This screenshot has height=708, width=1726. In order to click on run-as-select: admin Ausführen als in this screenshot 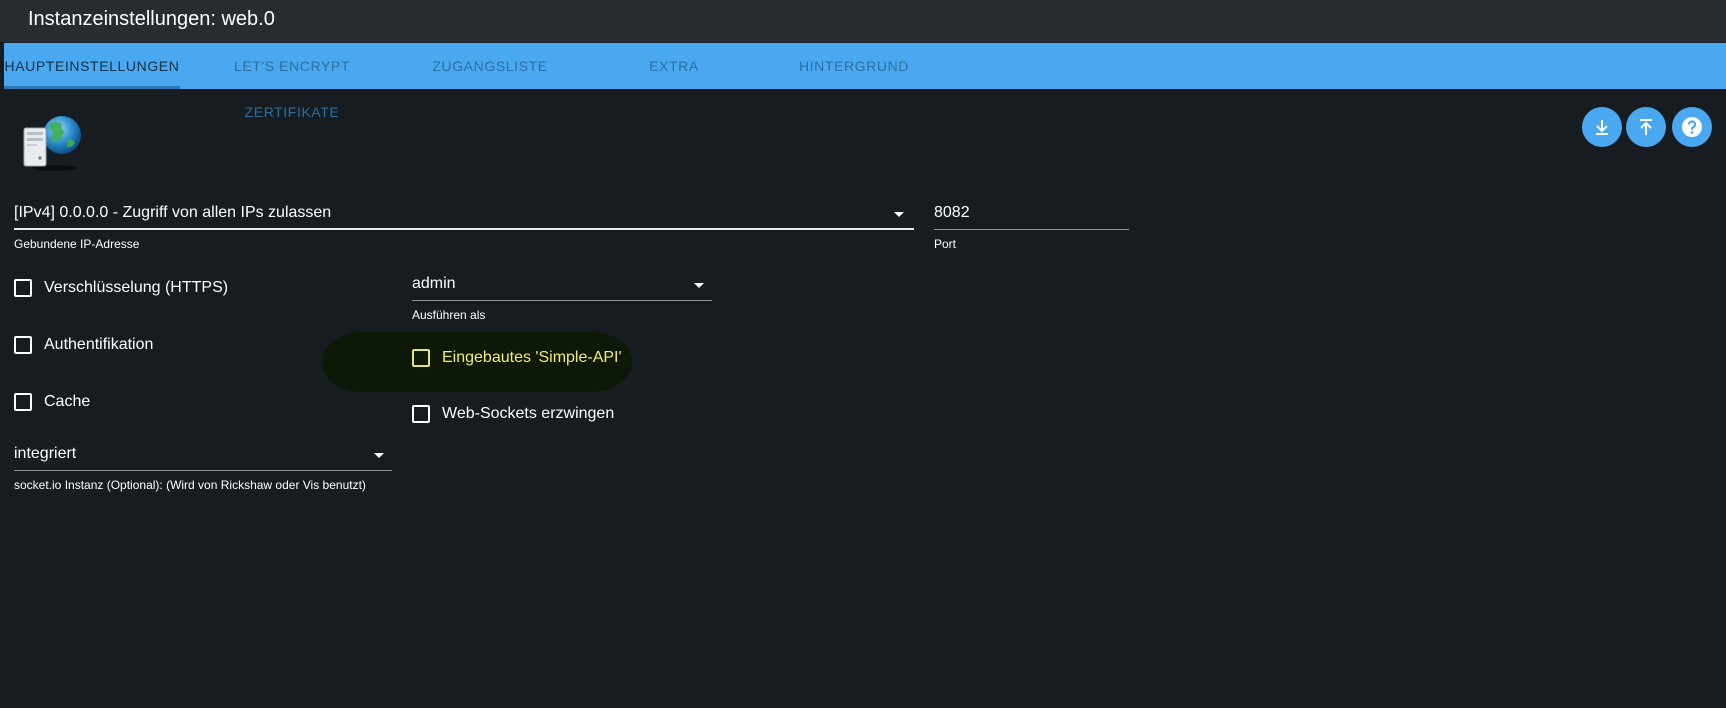, I will do `click(562, 300)`.